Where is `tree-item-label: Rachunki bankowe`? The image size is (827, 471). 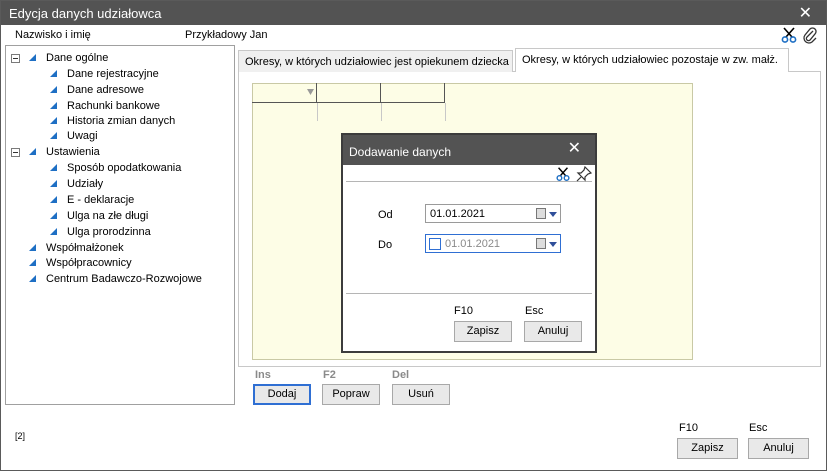
tree-item-label: Rachunki bankowe is located at coordinates (113, 106).